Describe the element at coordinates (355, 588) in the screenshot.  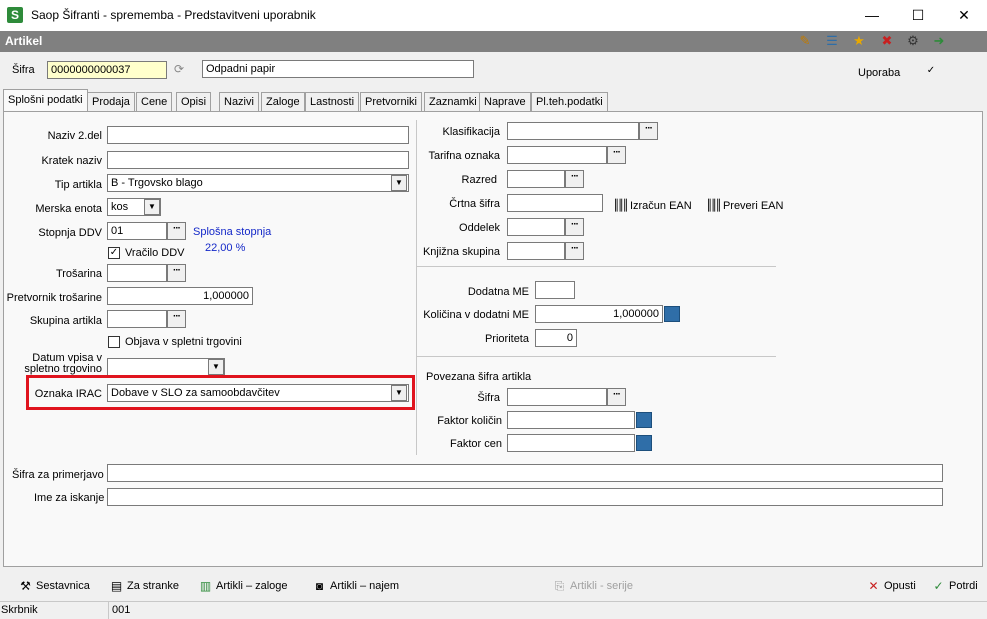
I see `artikli-najem-button: ◙ Artikli – najem` at that location.